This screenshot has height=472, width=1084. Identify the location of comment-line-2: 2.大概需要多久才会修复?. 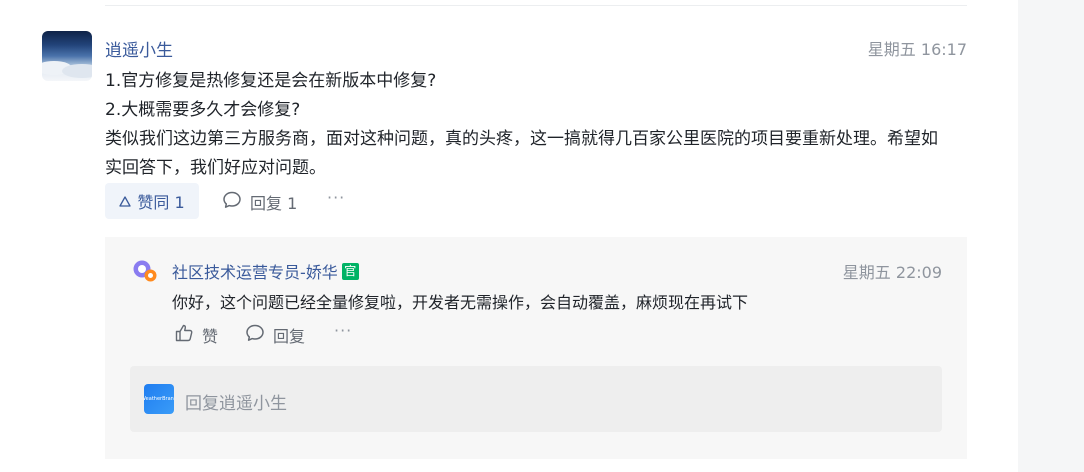
(203, 110).